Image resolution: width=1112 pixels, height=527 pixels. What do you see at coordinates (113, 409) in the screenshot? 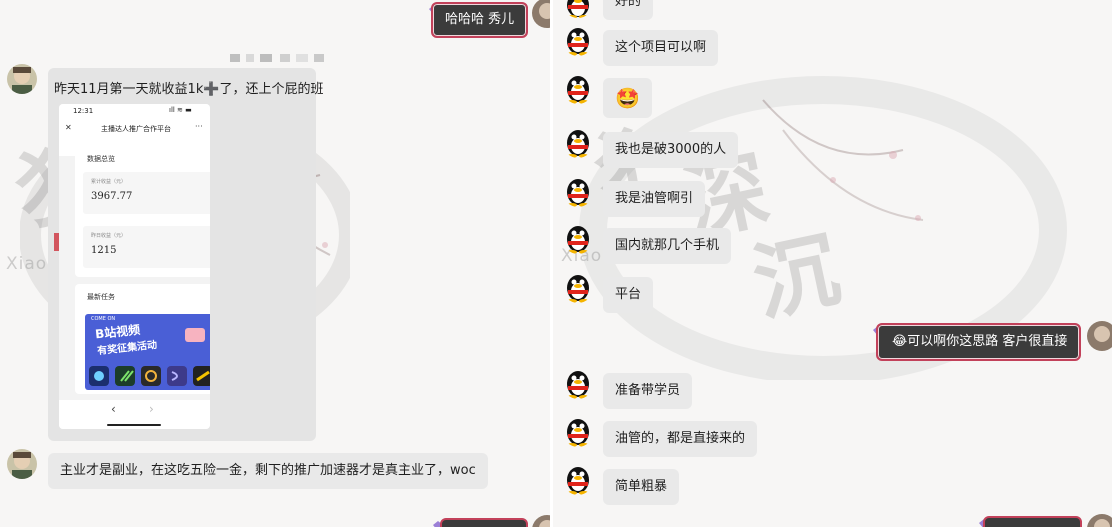
I see `back-icon: ‹` at bounding box center [113, 409].